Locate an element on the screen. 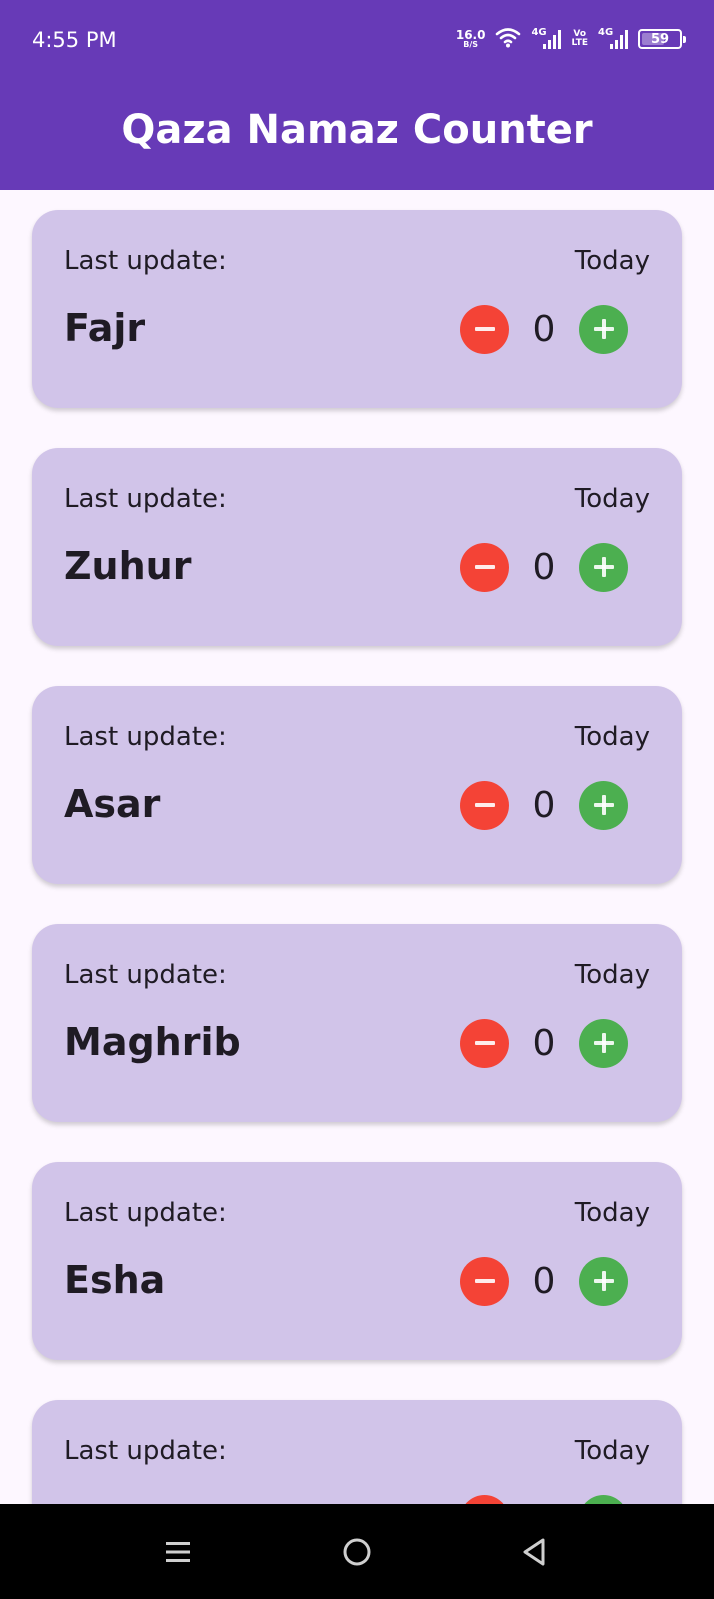  prayer-name: Esha is located at coordinates (115, 1280).